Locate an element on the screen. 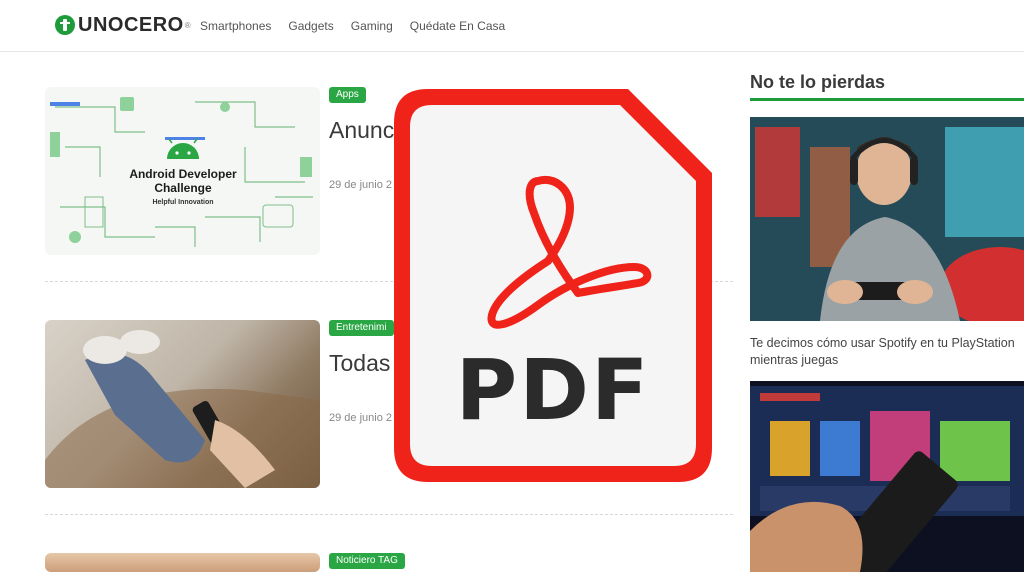 This screenshot has height=572, width=1024. sidebar-image-gamer is located at coordinates (887, 219).